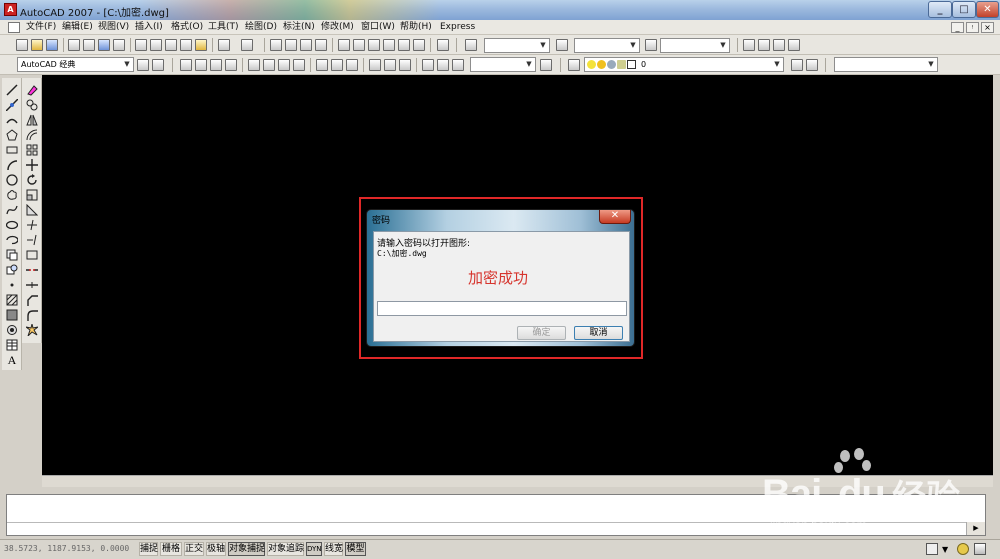 The width and height of the screenshot is (1000, 559). I want to click on move-icon, so click(32, 165).